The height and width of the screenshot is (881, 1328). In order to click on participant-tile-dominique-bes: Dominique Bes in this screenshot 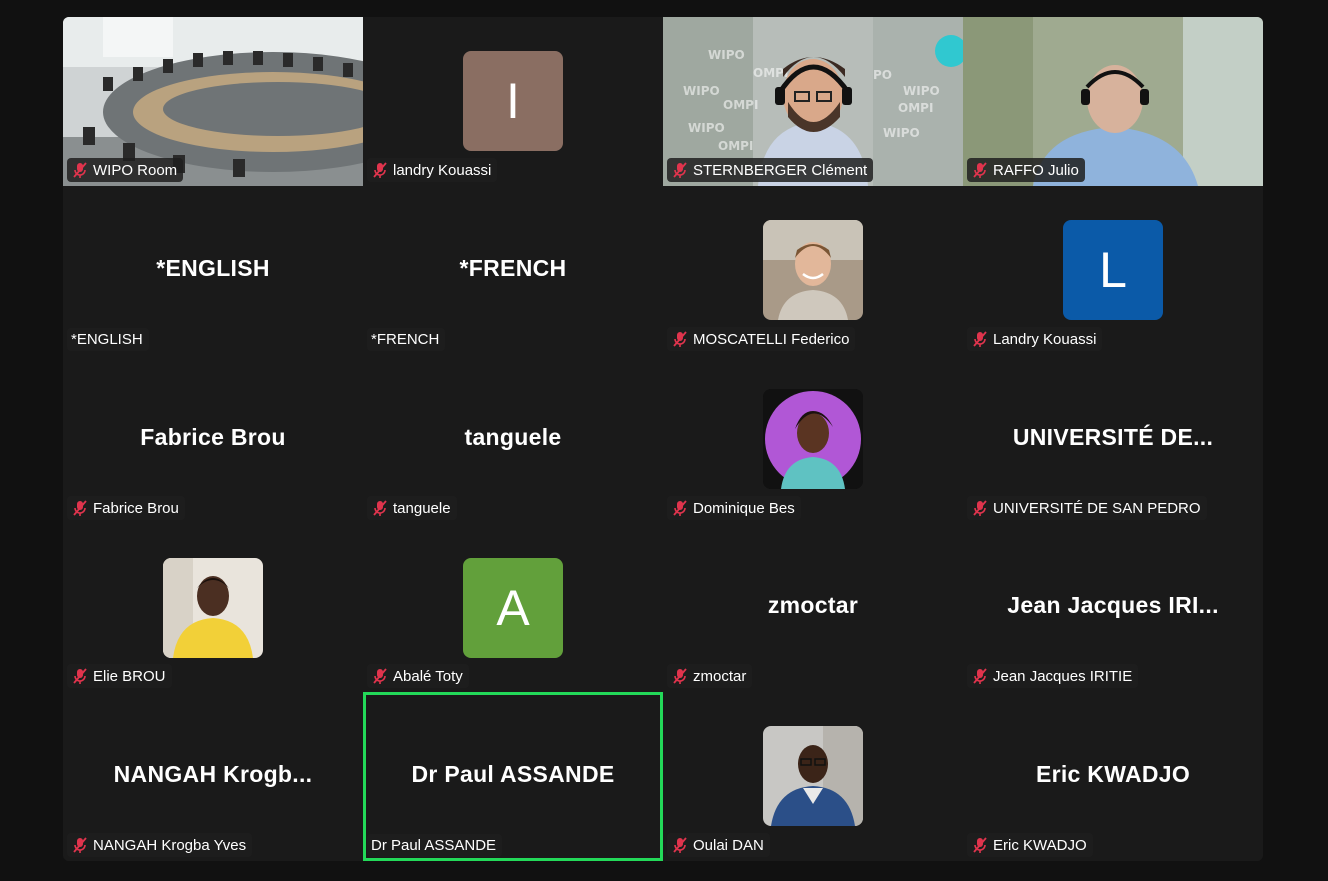, I will do `click(813, 439)`.